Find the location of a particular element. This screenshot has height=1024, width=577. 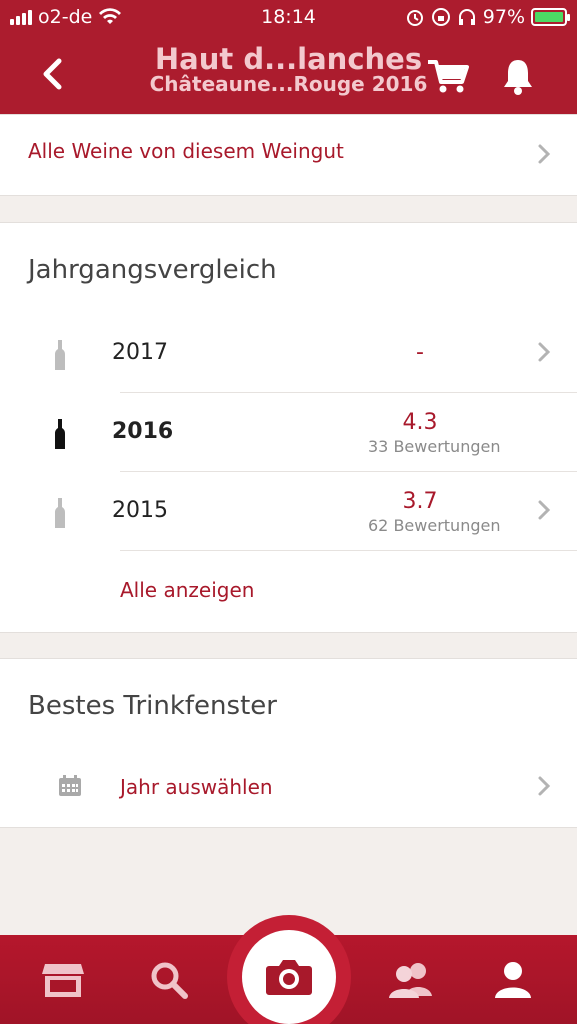

wine-title: Haut d...lanches is located at coordinates (288, 59).